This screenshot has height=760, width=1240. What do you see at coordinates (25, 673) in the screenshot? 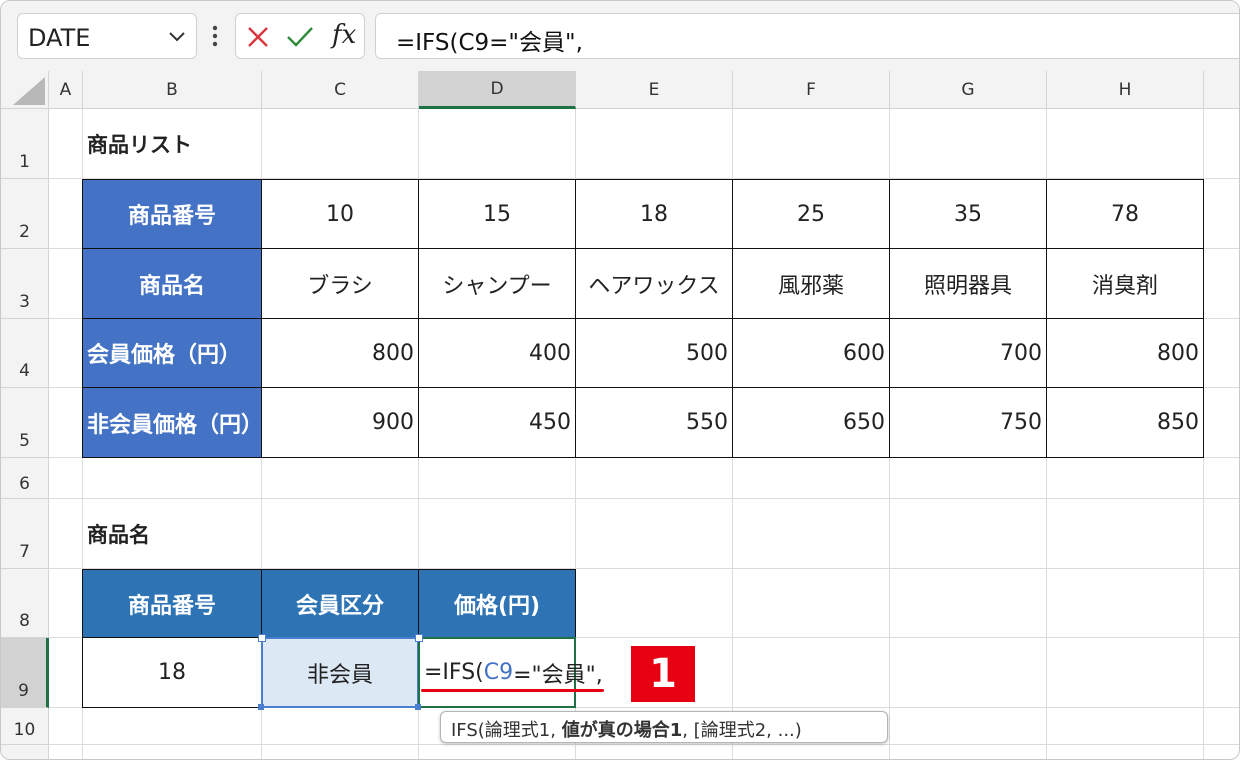
I see `row-header-9: 9` at bounding box center [25, 673].